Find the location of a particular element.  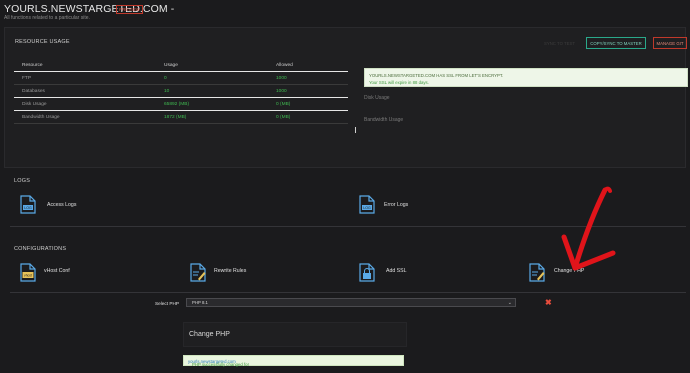

bandwidth-usage-label: Bandwidth Usage is located at coordinates (384, 120).